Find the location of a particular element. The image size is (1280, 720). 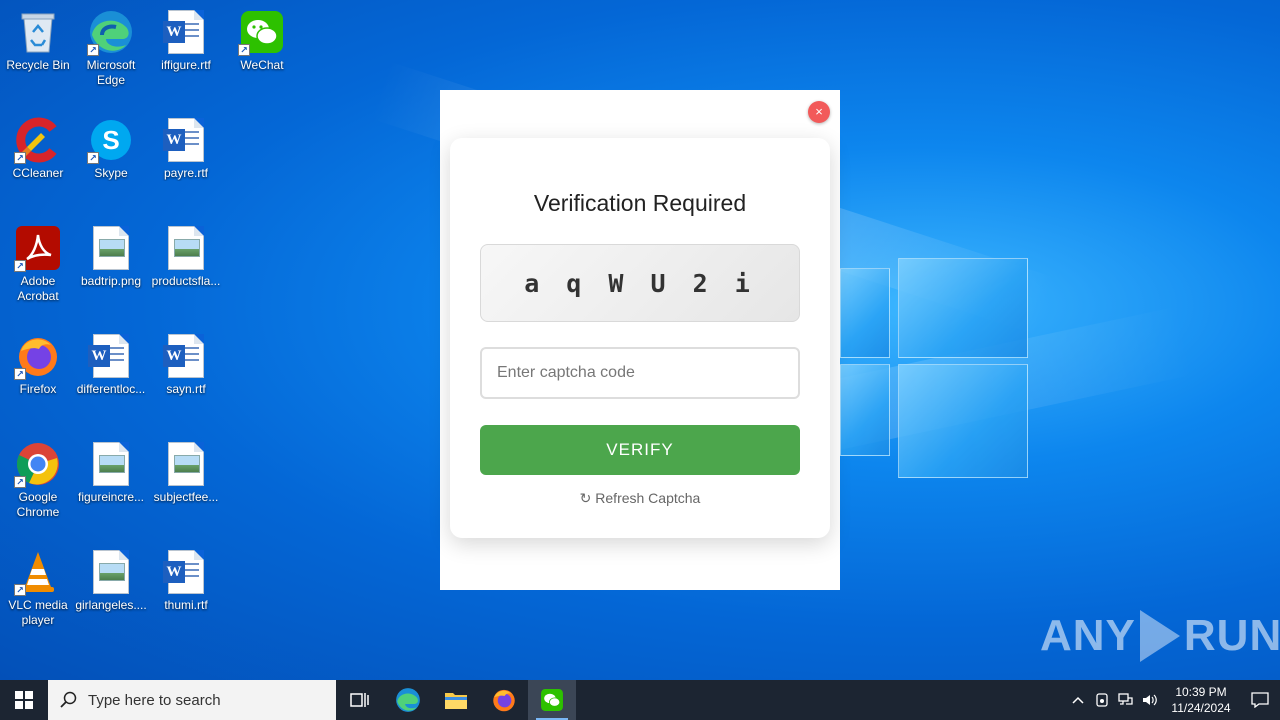

file-explorer-icon is located at coordinates (456, 701).